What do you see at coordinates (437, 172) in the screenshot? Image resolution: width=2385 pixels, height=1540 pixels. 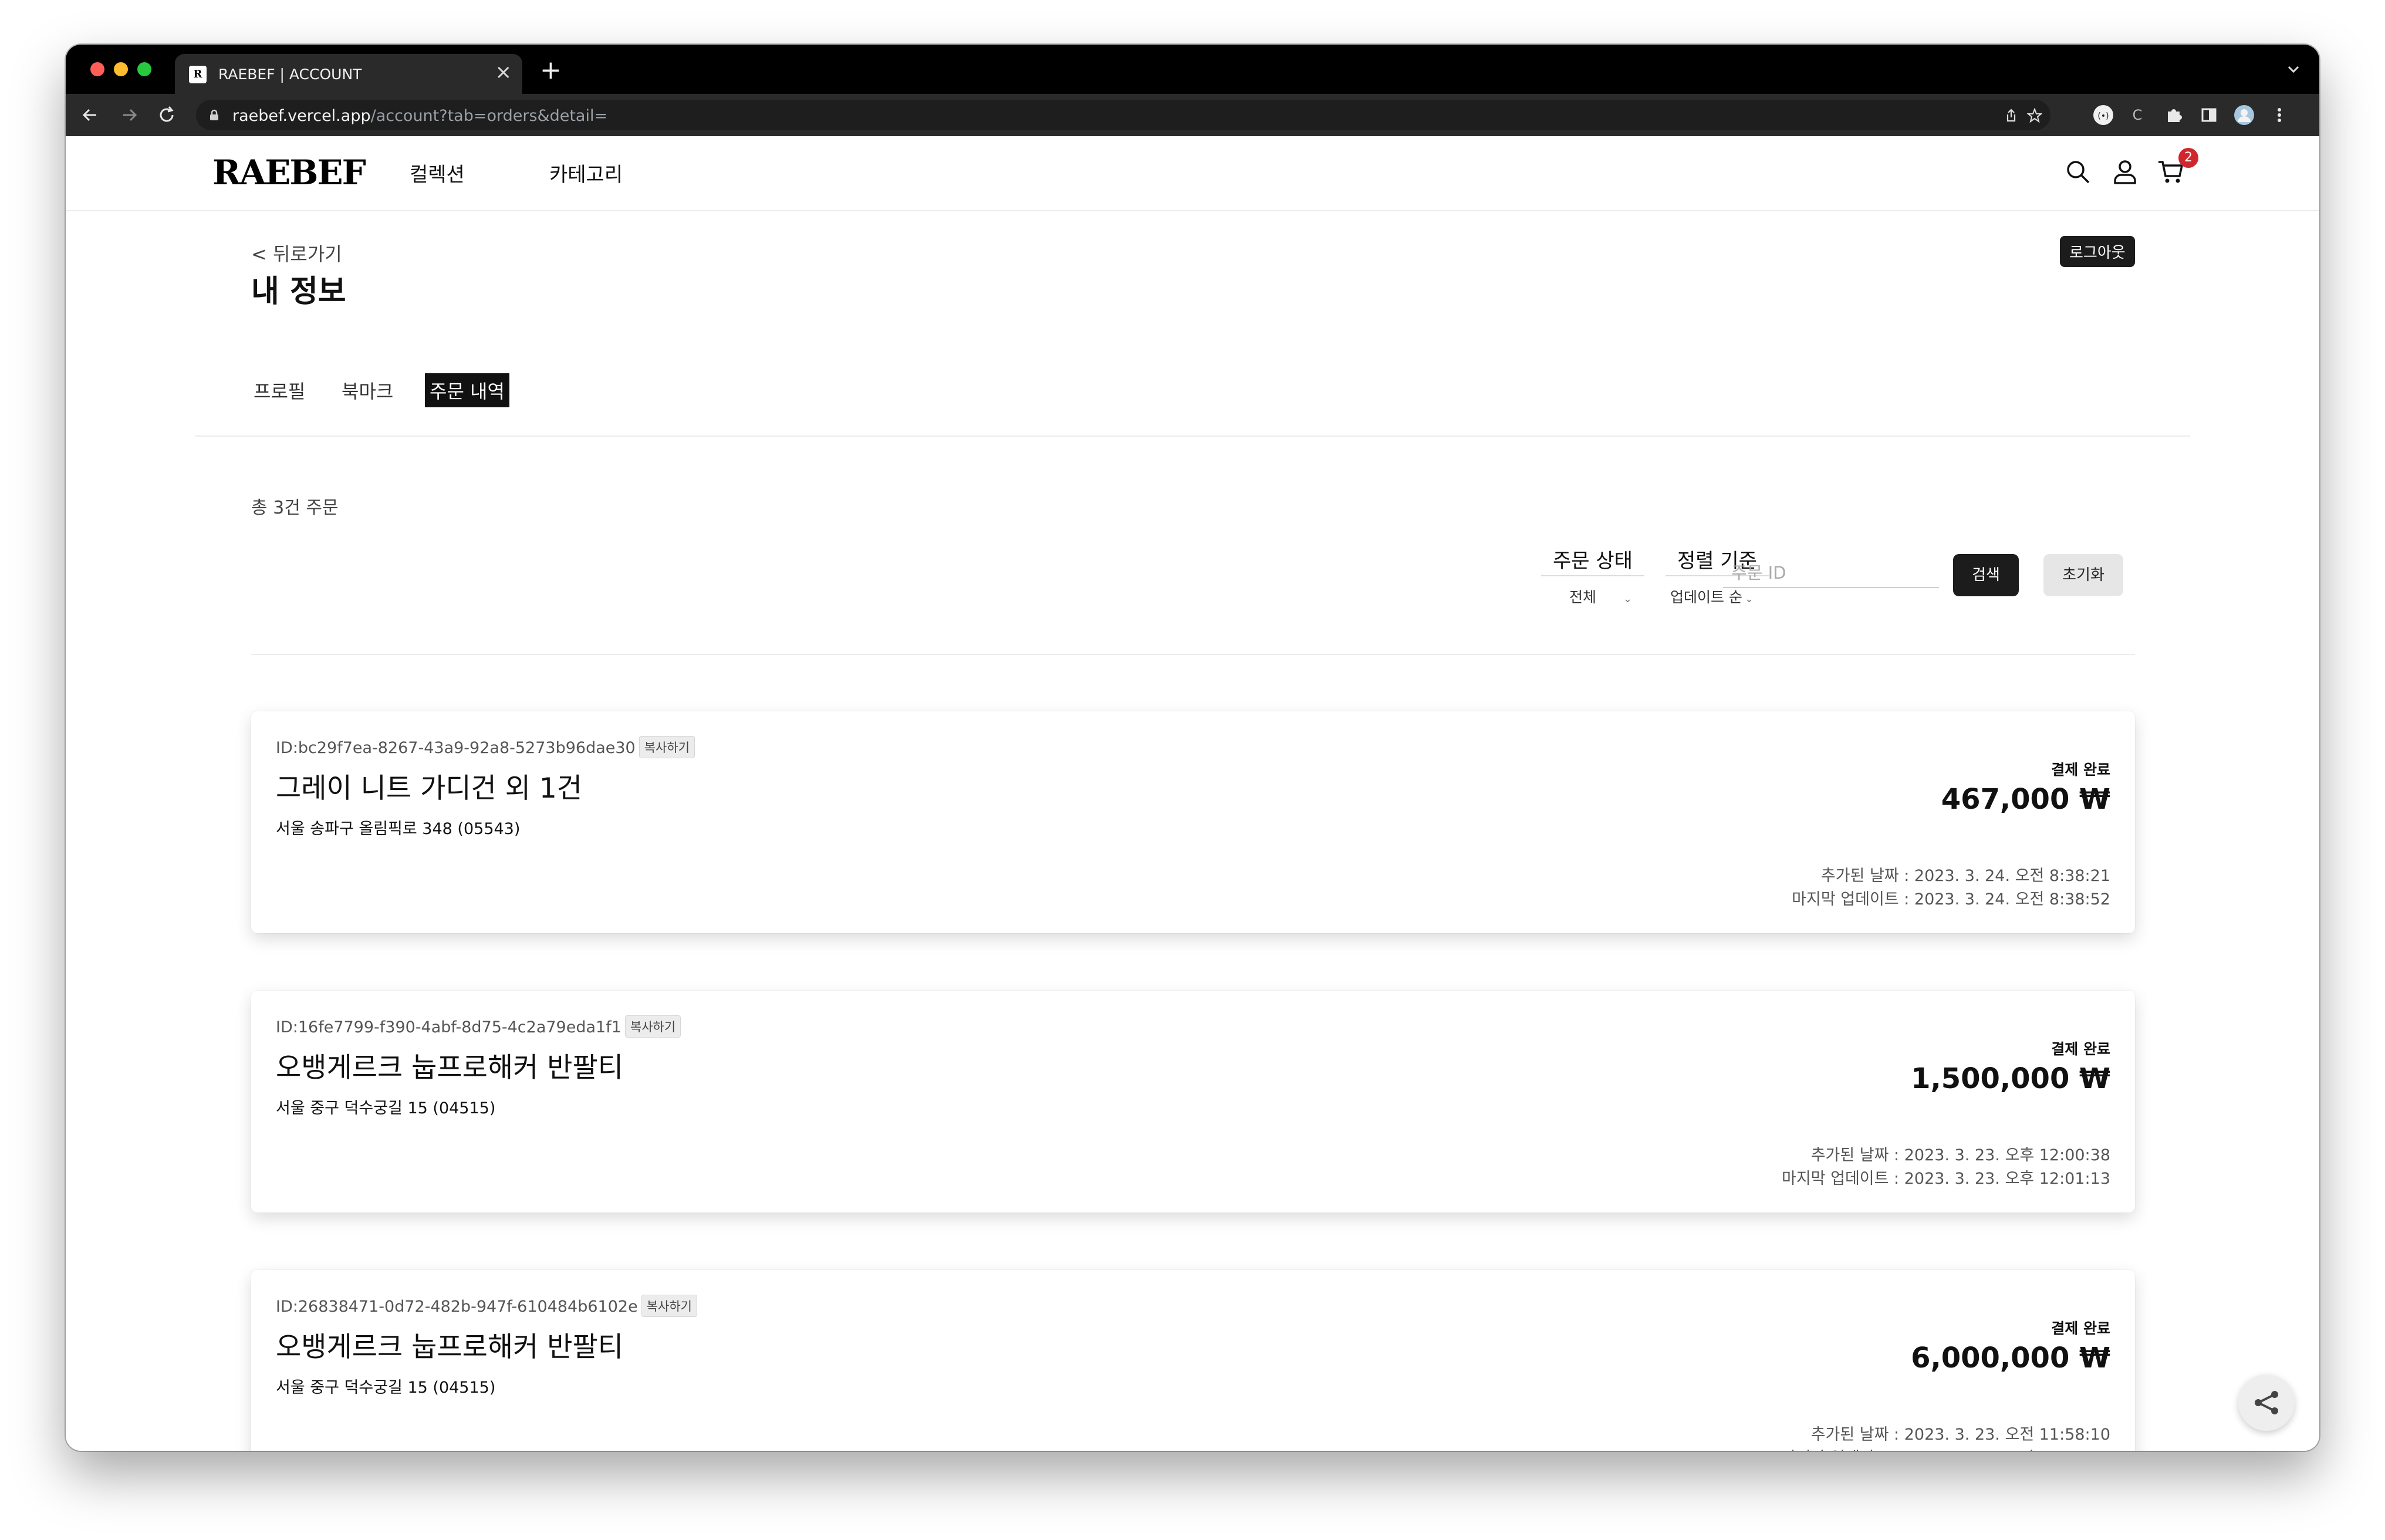 I see `nav-collection: 컬렉션` at bounding box center [437, 172].